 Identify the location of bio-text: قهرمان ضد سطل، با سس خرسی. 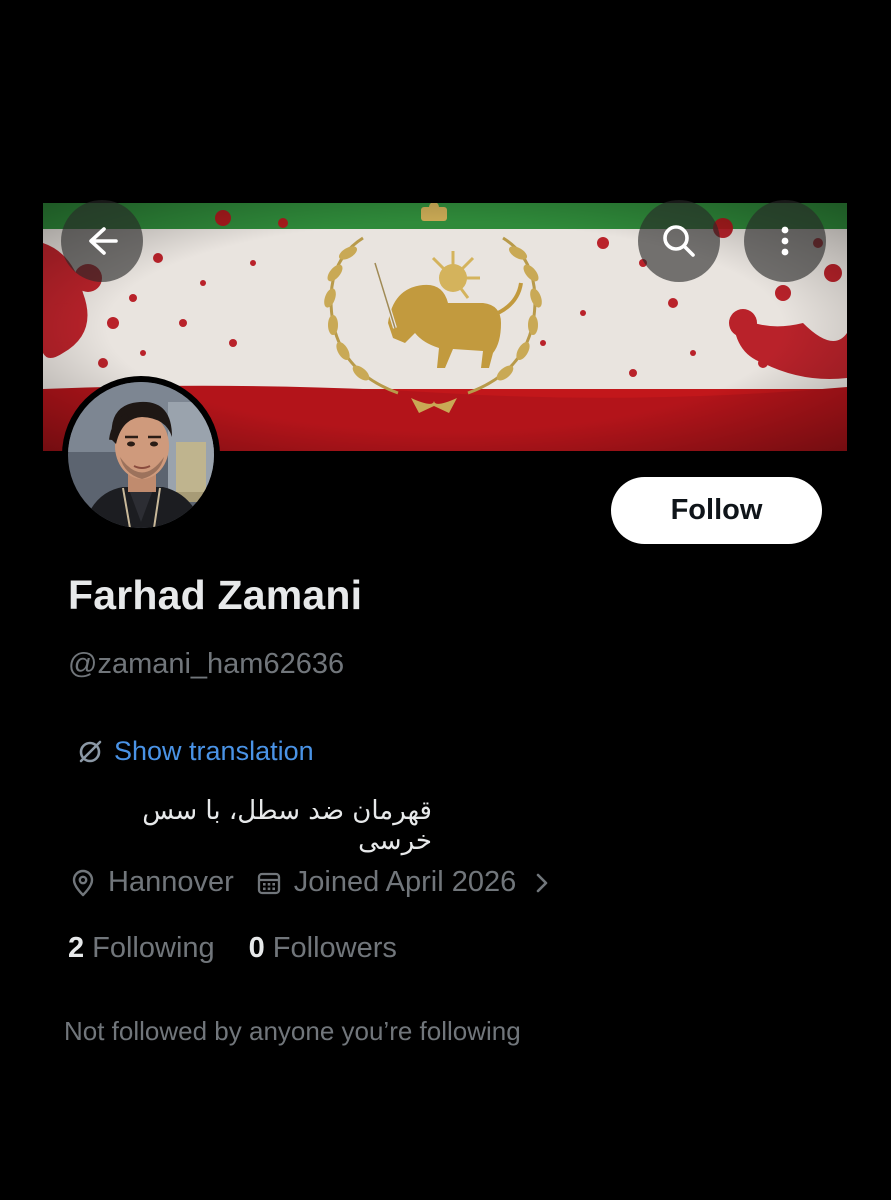
(287, 826).